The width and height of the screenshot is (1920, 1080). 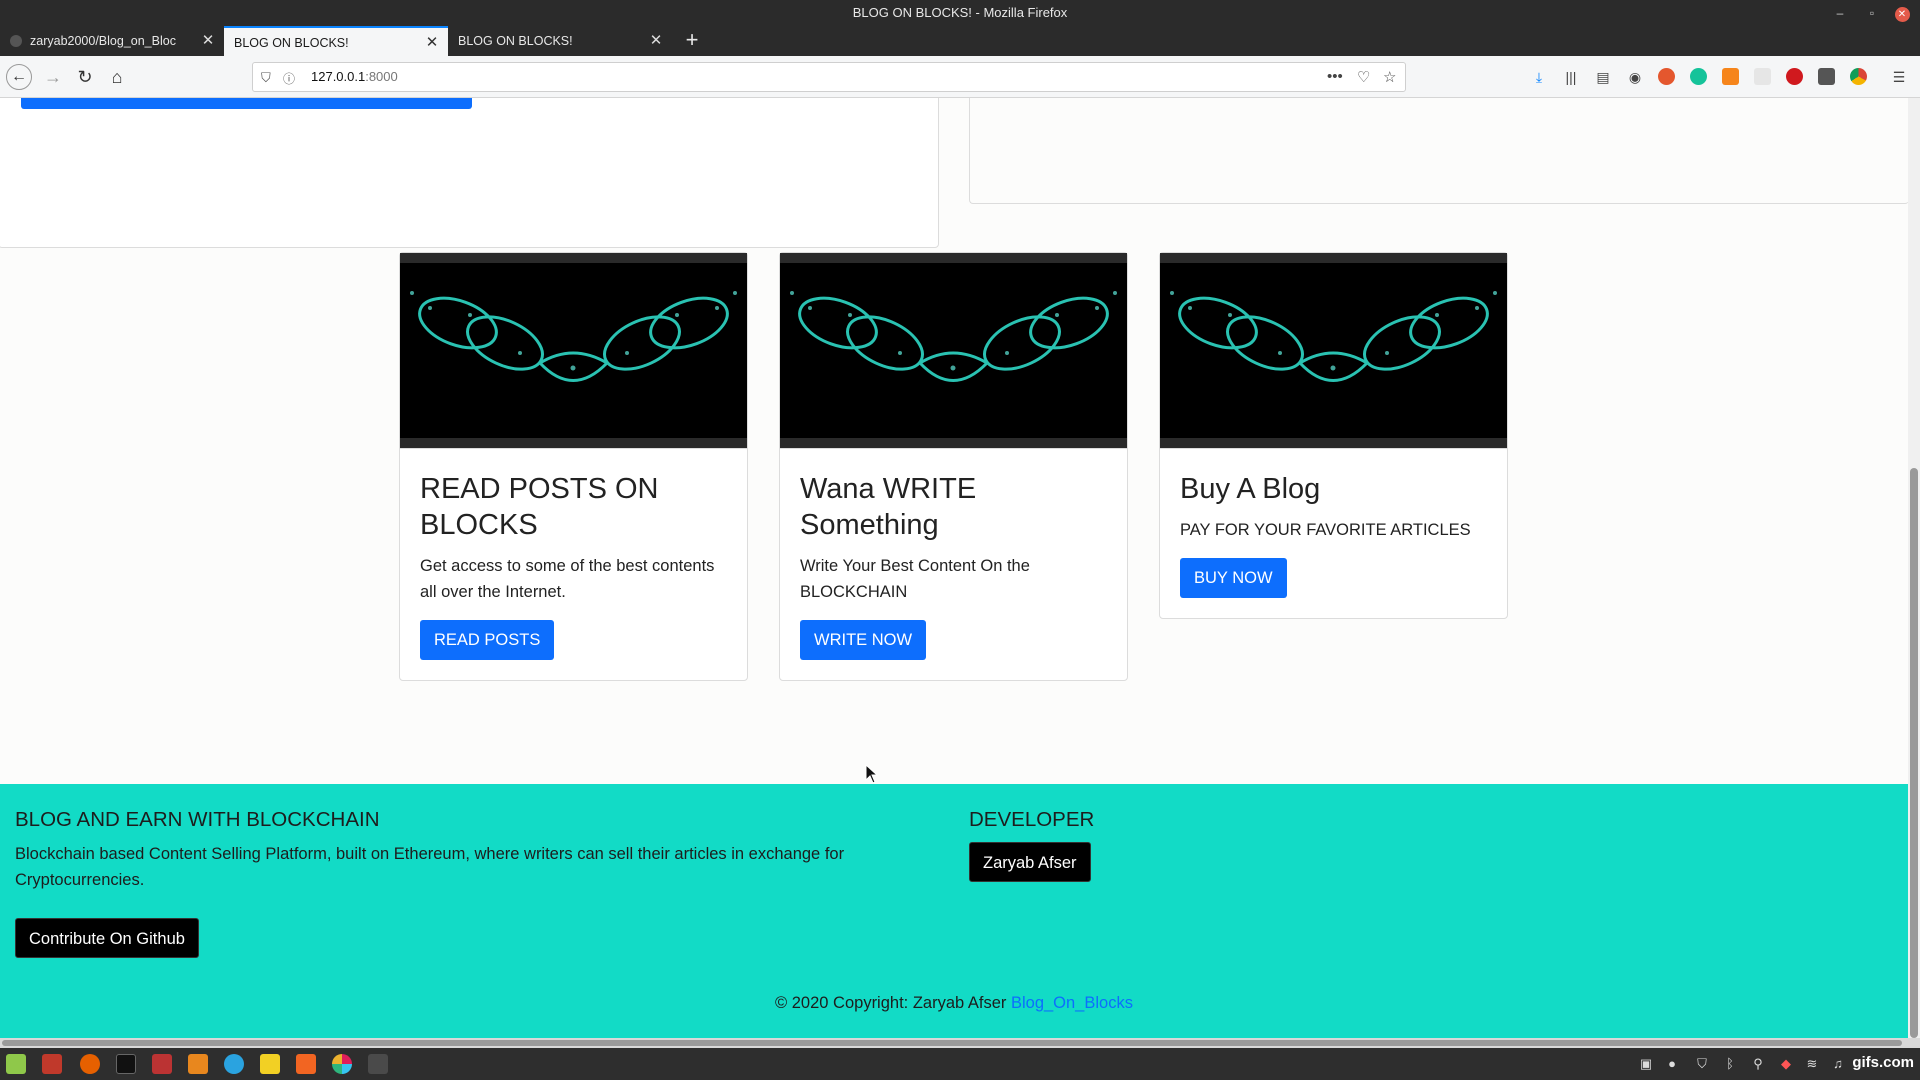 I want to click on horizontal-scrollbar, so click(x=960, y=1043).